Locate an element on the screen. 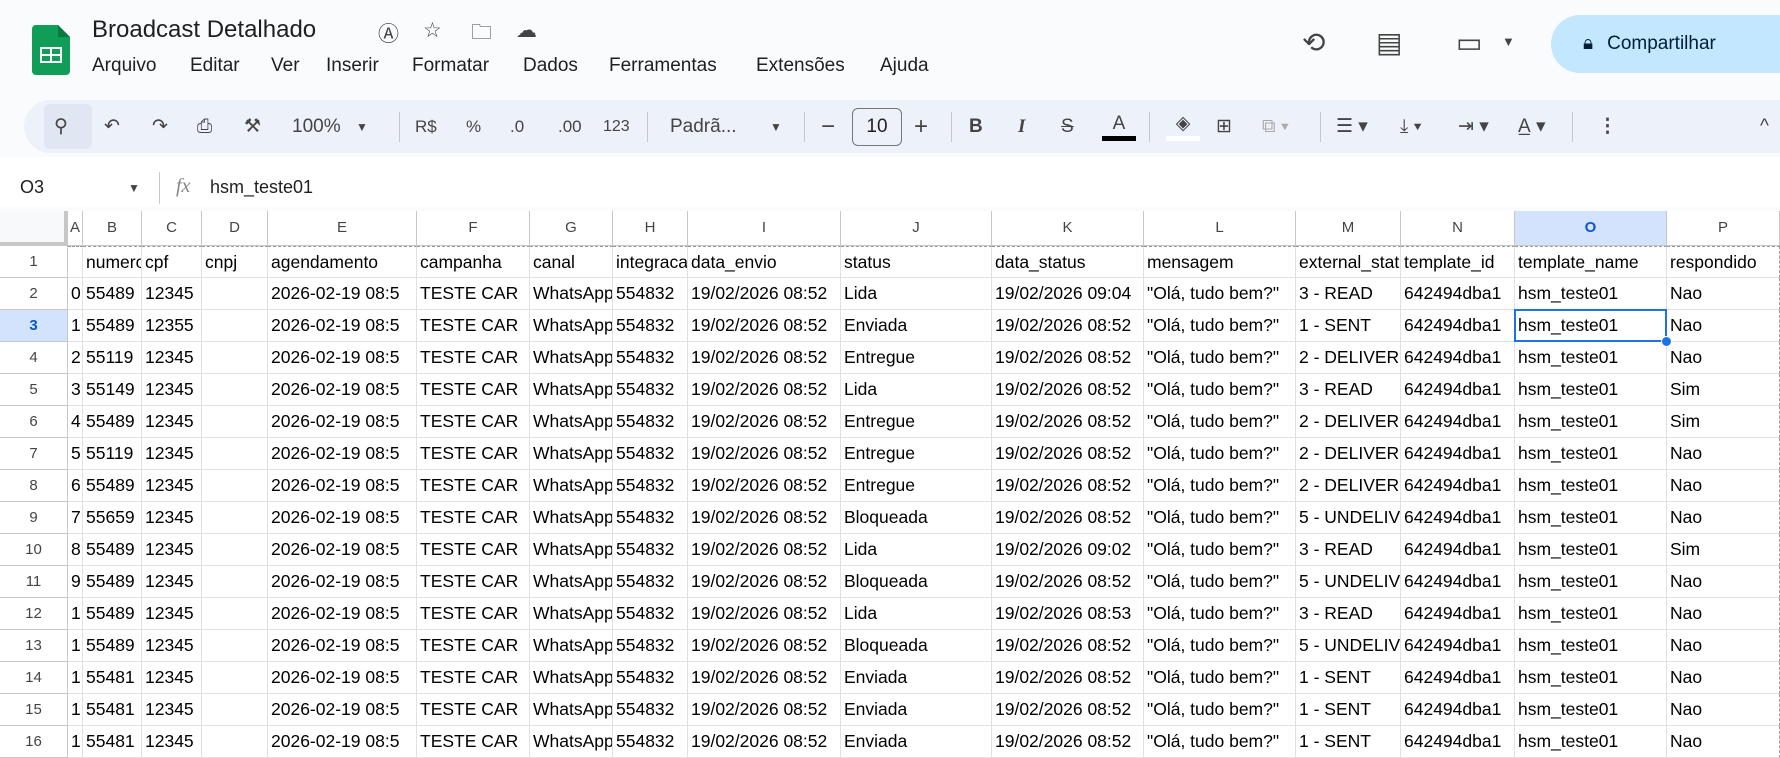 This screenshot has height=758, width=1780. table-cell: 9 is located at coordinates (75, 582).